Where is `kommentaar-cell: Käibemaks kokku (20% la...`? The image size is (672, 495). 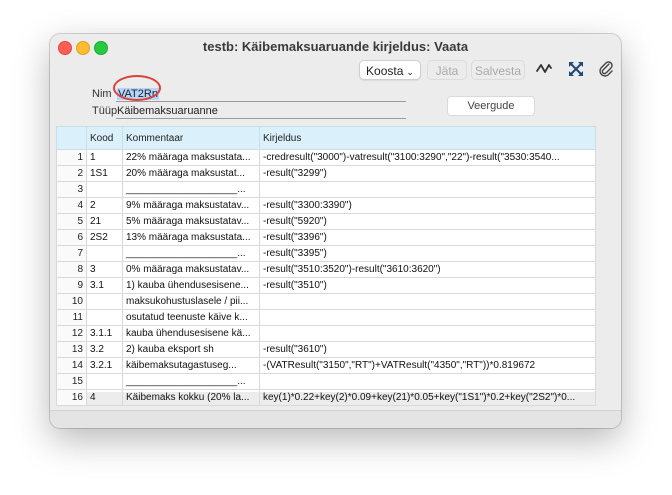
kommentaar-cell: Käibemaks kokku (20% la... is located at coordinates (191, 397).